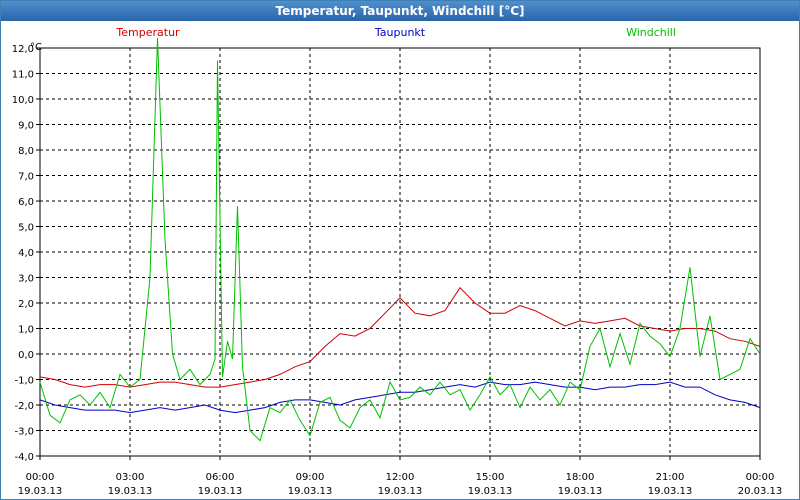  Describe the element at coordinates (651, 32) in the screenshot. I see `legend-windchill: Windchill` at that location.